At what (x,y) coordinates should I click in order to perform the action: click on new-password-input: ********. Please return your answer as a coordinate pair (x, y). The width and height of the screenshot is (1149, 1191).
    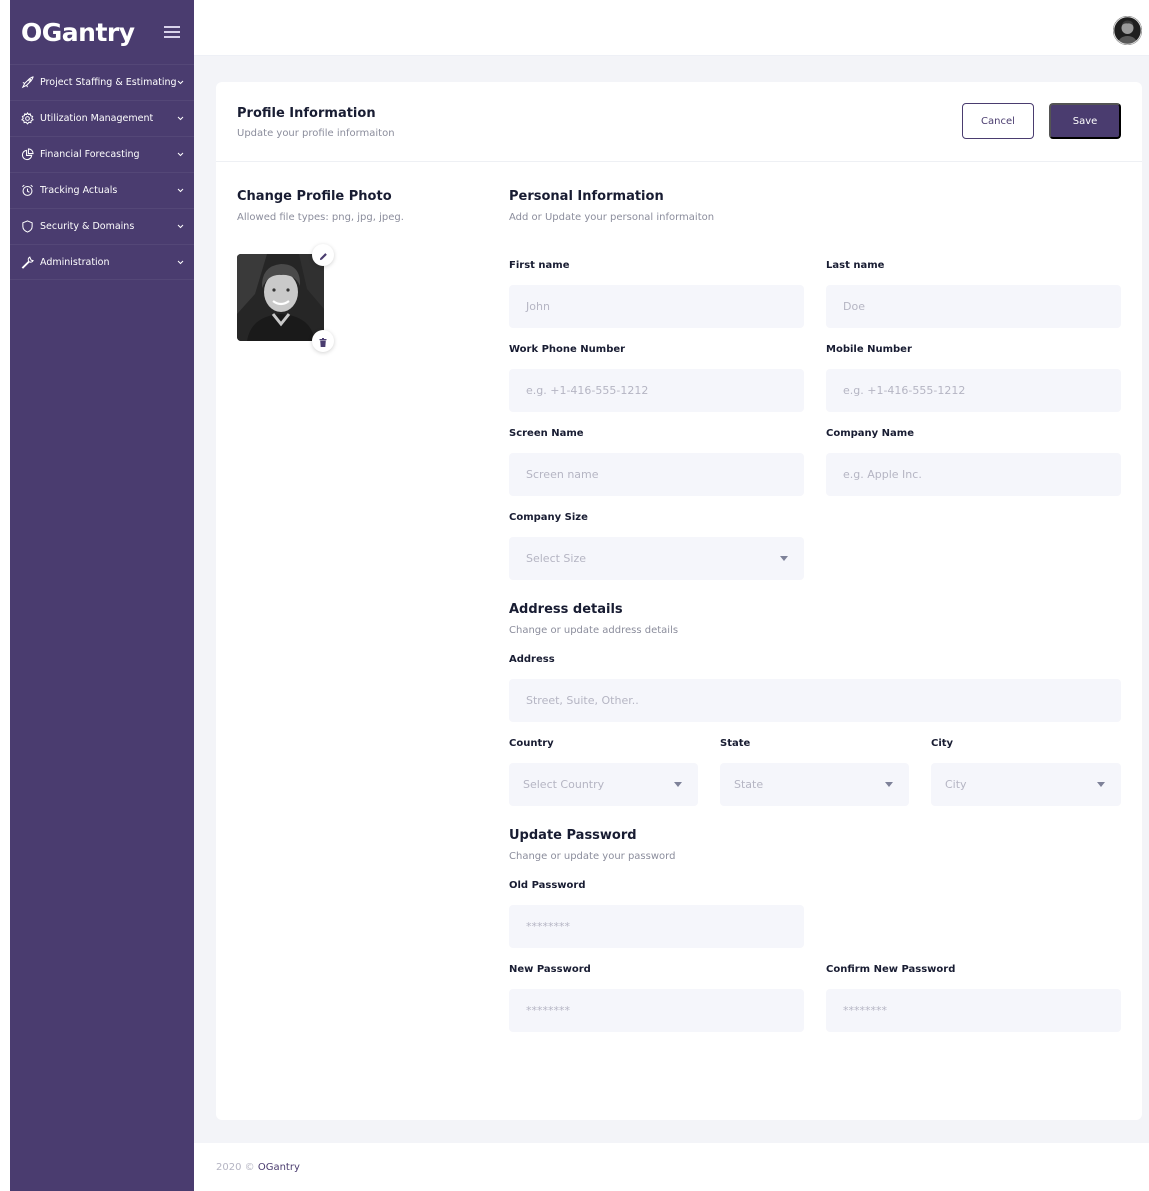
    Looking at the image, I should click on (656, 1010).